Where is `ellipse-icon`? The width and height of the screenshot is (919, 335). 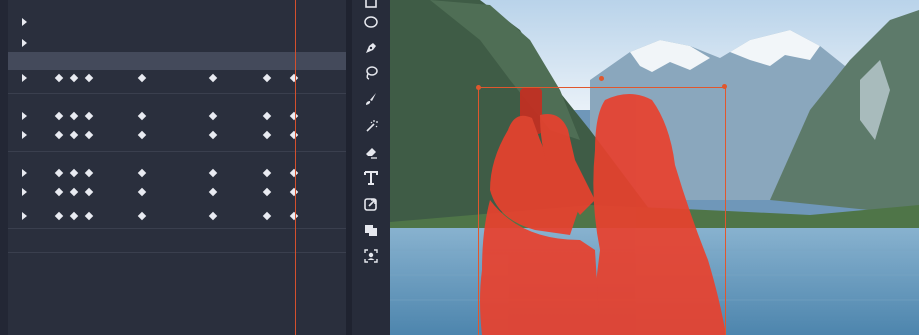
ellipse-icon is located at coordinates (371, 22).